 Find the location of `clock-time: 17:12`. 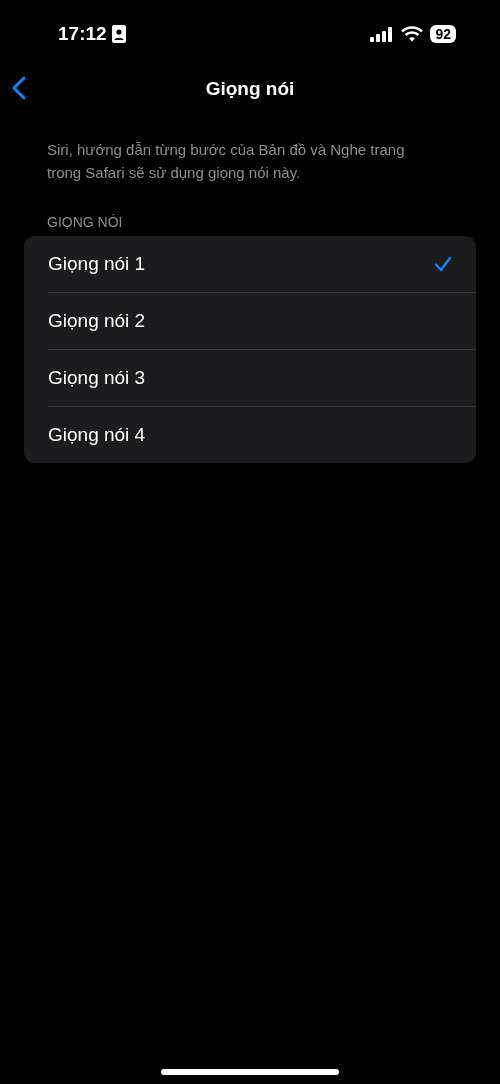

clock-time: 17:12 is located at coordinates (82, 34).